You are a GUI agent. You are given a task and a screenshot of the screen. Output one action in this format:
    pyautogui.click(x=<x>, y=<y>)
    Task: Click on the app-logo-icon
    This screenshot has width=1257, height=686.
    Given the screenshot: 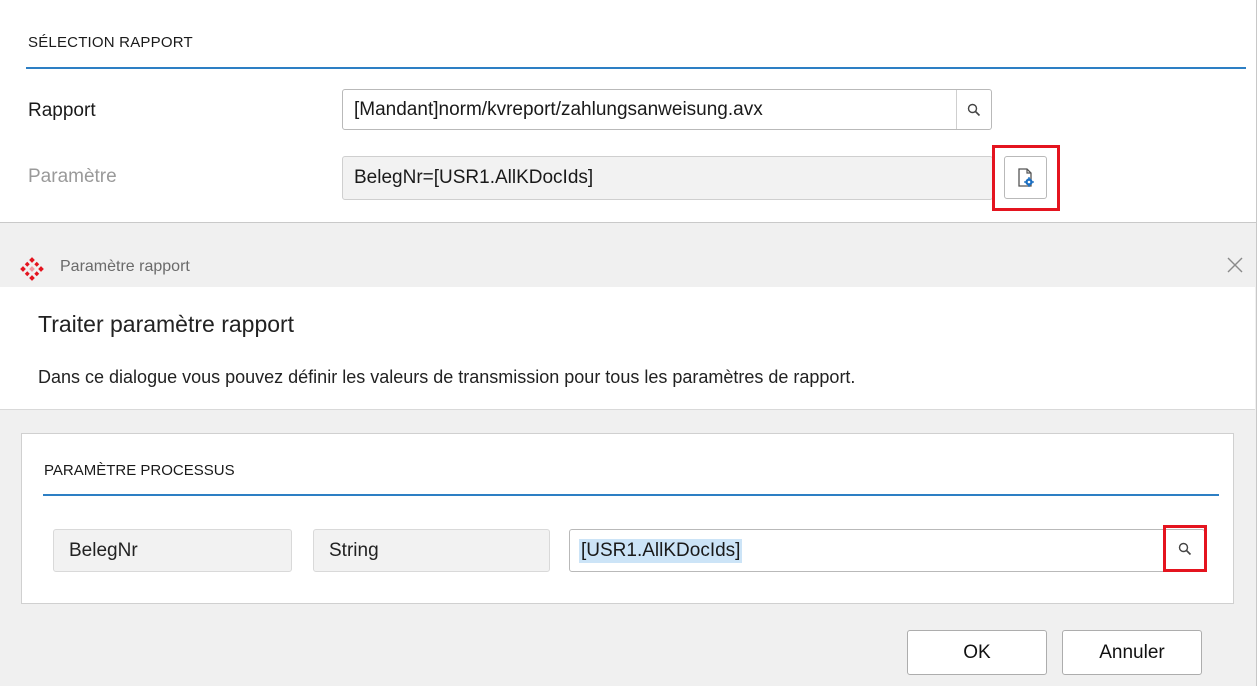 What is the action you would take?
    pyautogui.click(x=32, y=269)
    